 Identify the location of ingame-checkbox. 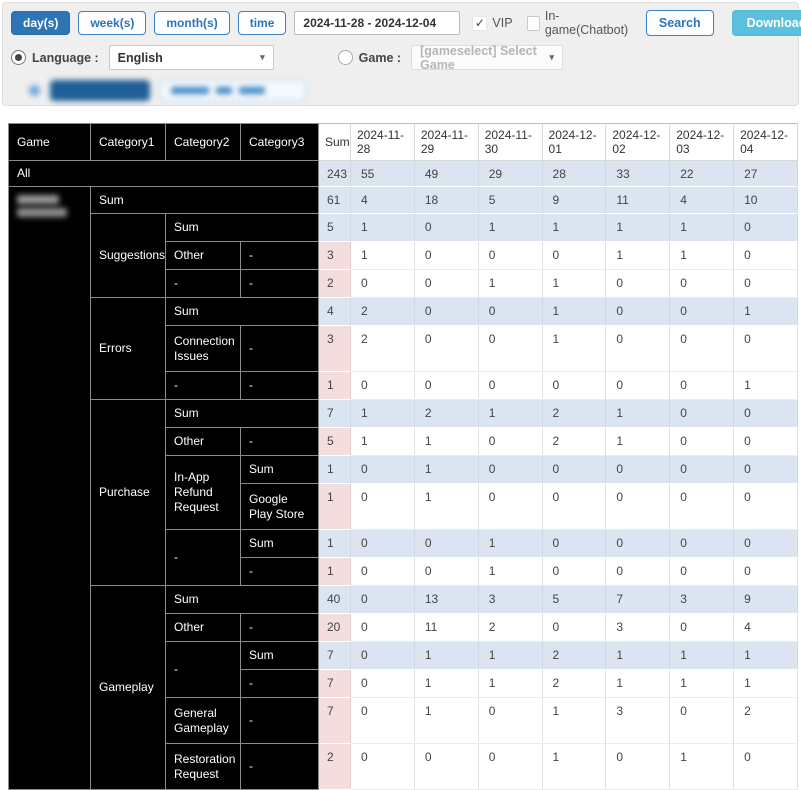
(533, 23).